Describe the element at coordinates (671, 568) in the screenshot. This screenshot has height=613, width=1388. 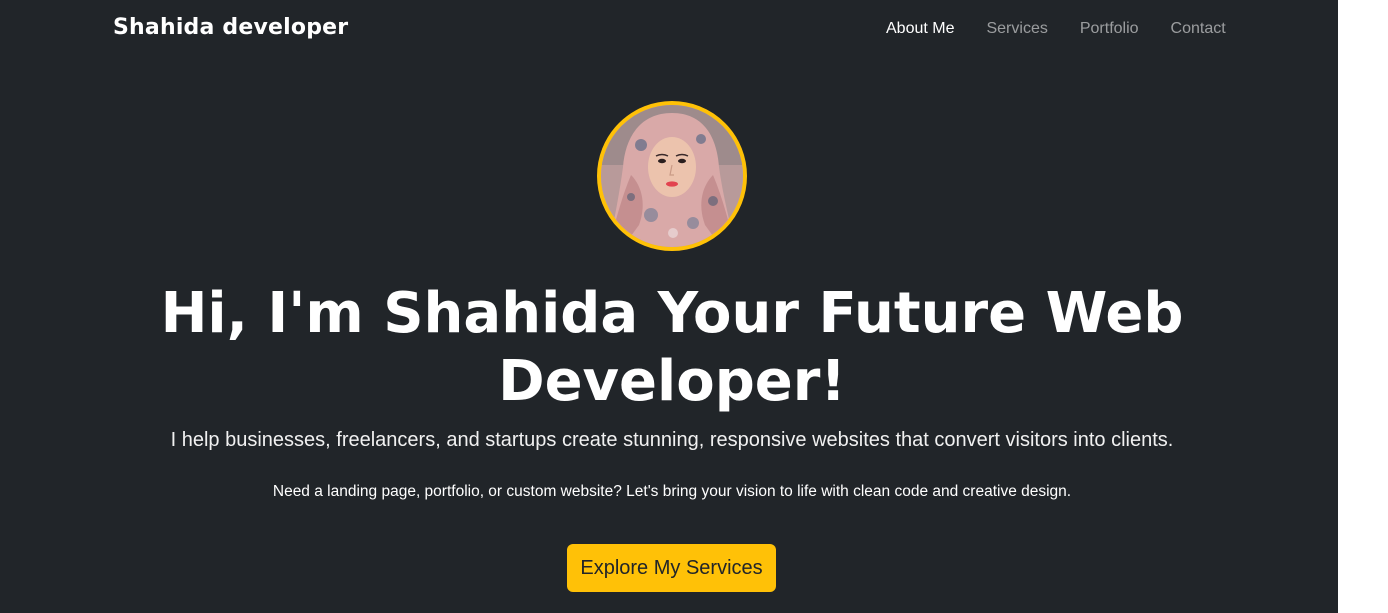
I see `explore-services-button: Explore My Services` at that location.